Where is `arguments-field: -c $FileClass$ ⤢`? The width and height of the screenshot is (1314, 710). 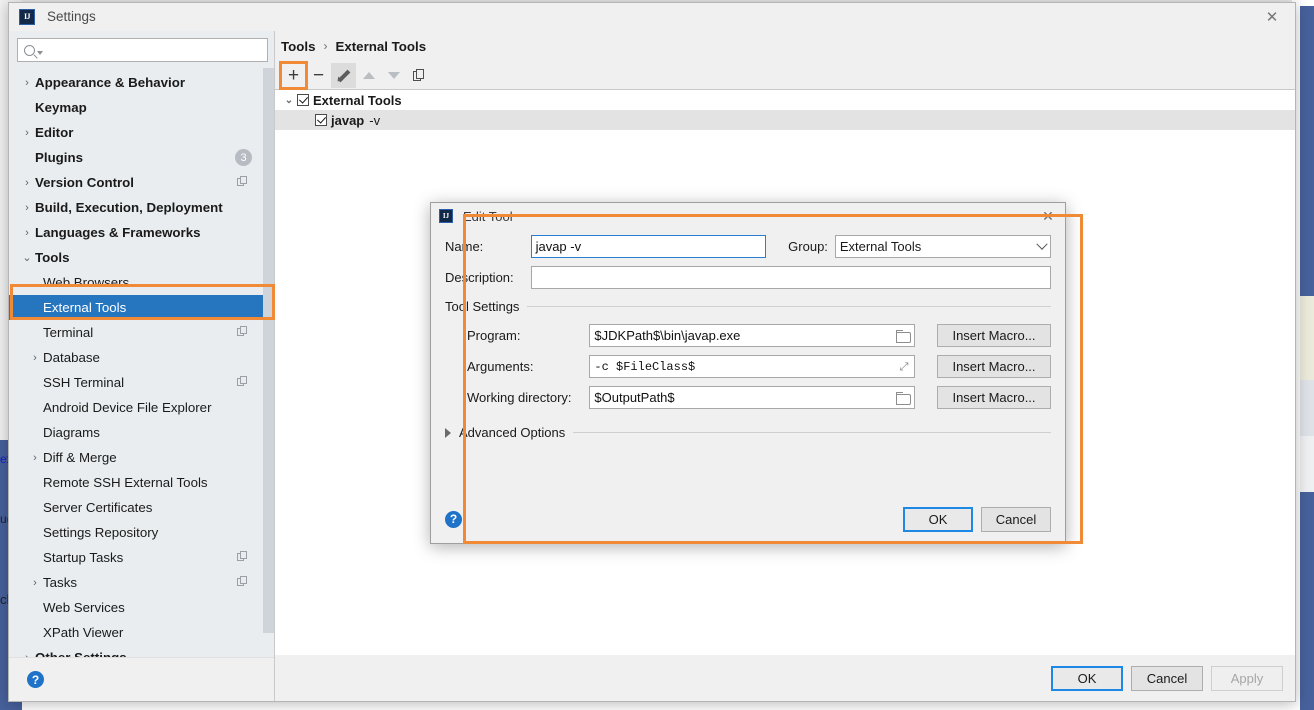 arguments-field: -c $FileClass$ ⤢ is located at coordinates (752, 366).